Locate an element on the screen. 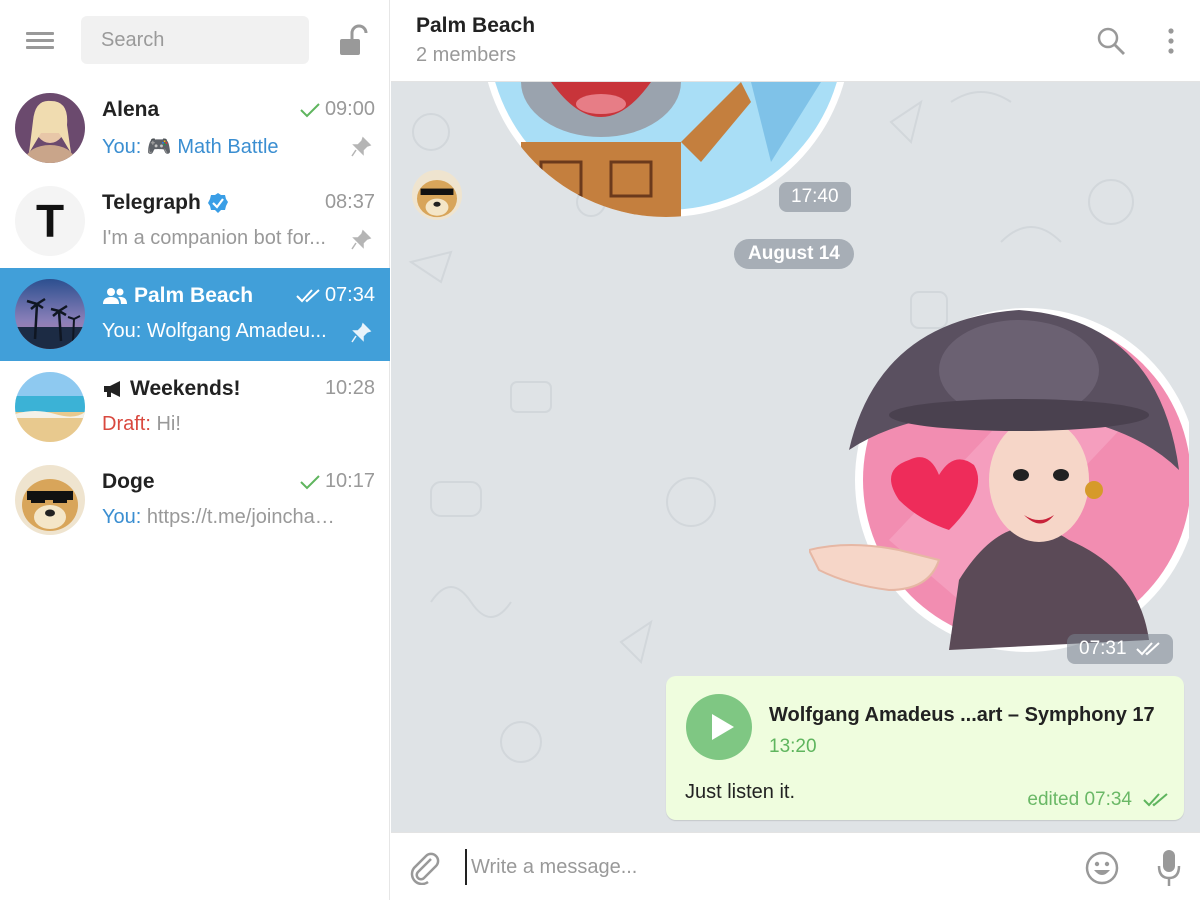  chat-time: 07:34 is located at coordinates (335, 295).